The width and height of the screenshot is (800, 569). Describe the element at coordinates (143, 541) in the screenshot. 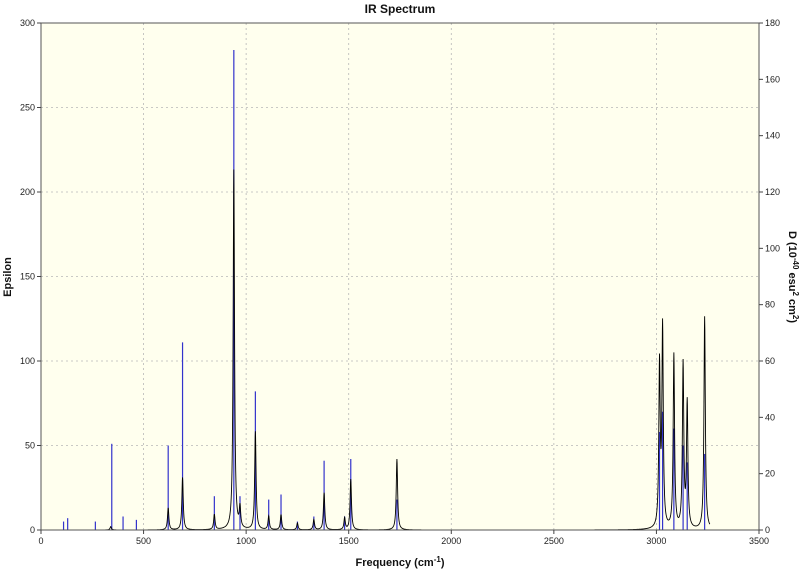

I see `x-tick-label: 500` at that location.